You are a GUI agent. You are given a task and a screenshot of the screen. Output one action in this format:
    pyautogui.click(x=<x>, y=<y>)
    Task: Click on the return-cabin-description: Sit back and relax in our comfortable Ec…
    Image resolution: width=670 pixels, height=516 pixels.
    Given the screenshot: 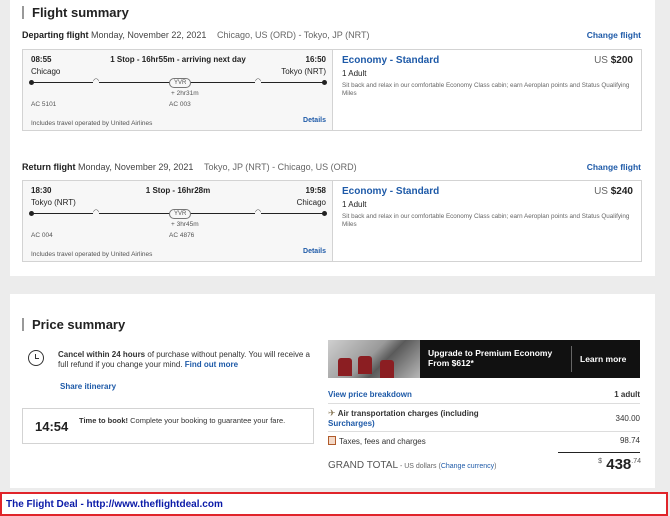 What is the action you would take?
    pyautogui.click(x=486, y=220)
    